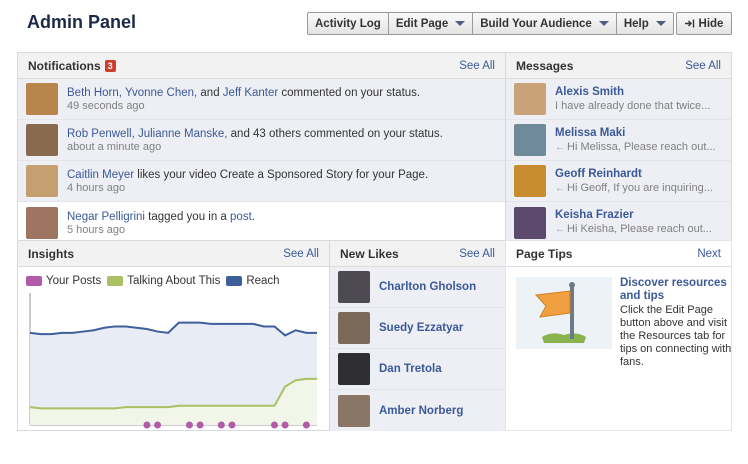 The image size is (748, 464). Describe the element at coordinates (335, 134) in the screenshot. I see `notification-text-part: and 43 others commented on your status.` at that location.